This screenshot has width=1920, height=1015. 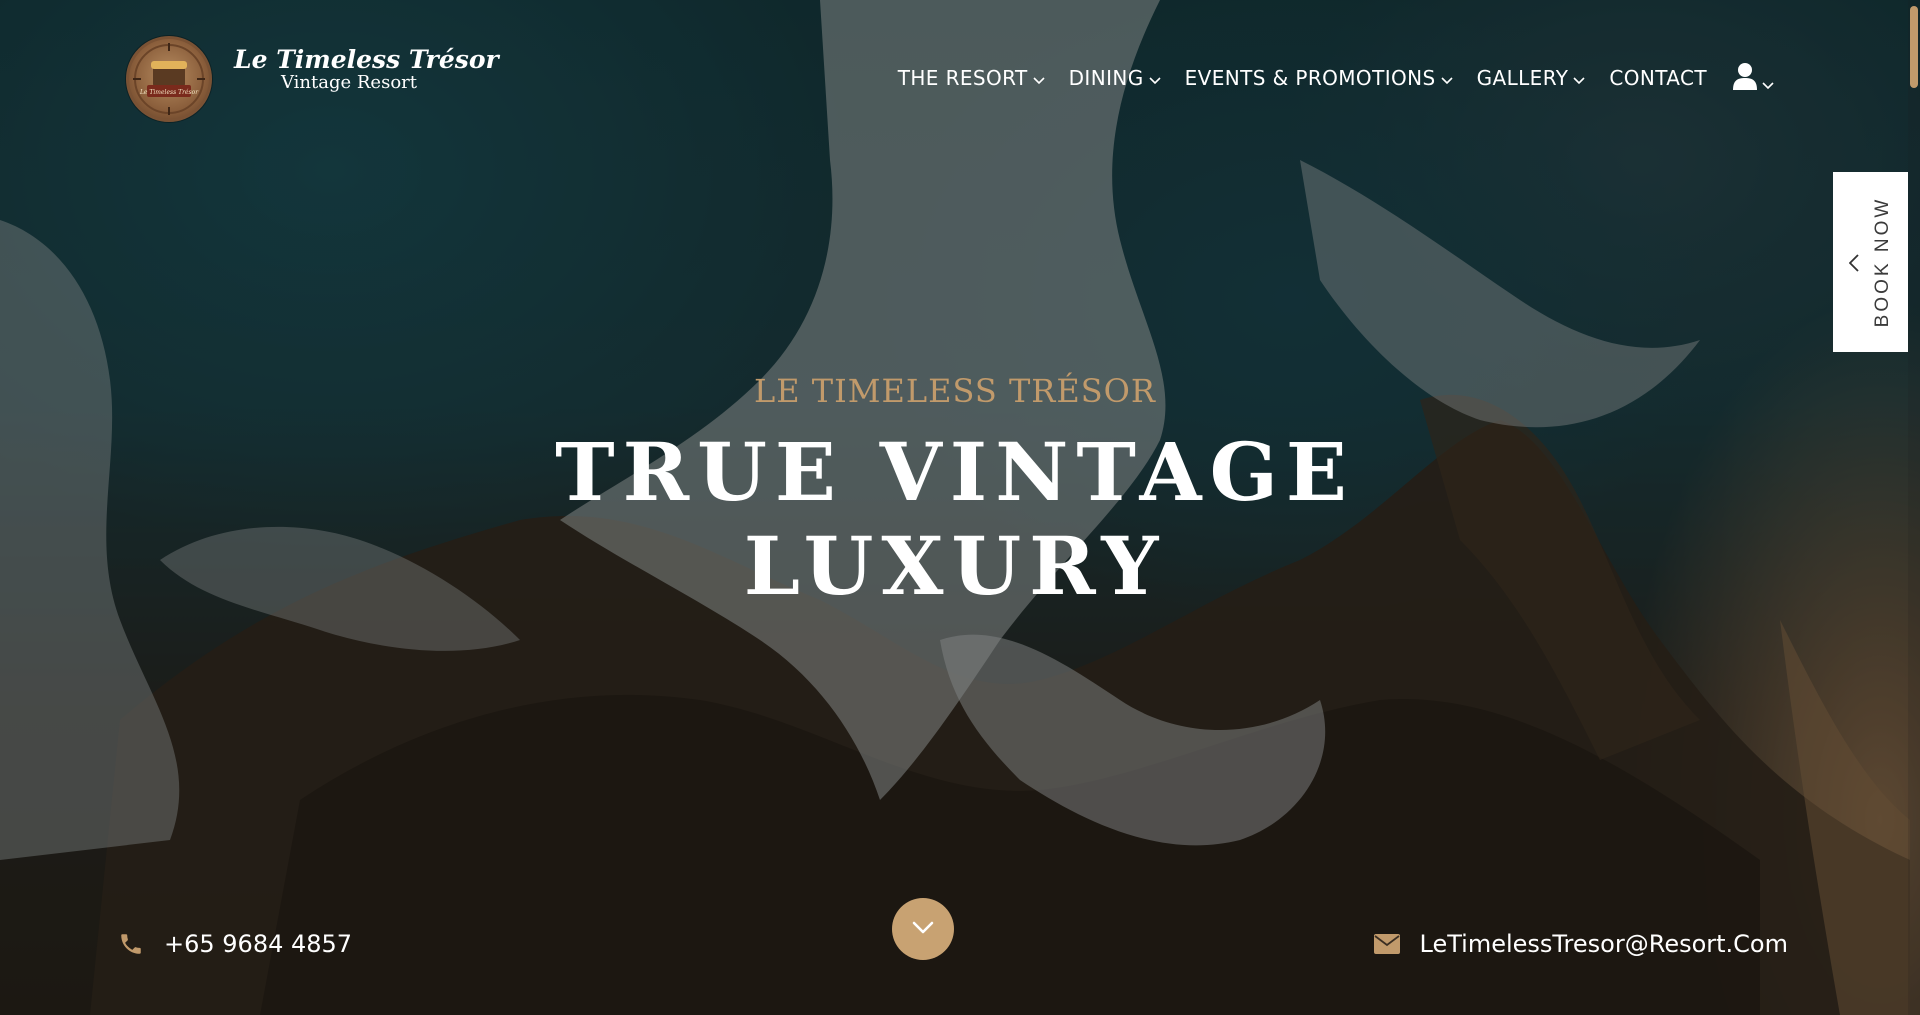 I want to click on nav-item-events-promotions: EVENTS & PROMOTIONS, so click(x=1319, y=78).